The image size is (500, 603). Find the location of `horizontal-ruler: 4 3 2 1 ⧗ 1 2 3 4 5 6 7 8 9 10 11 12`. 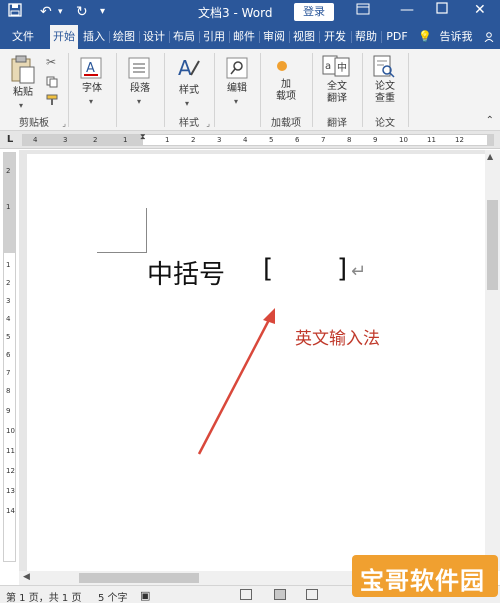

horizontal-ruler: 4 3 2 1 ⧗ 1 2 3 4 5 6 7 8 9 10 11 12 is located at coordinates (258, 139).